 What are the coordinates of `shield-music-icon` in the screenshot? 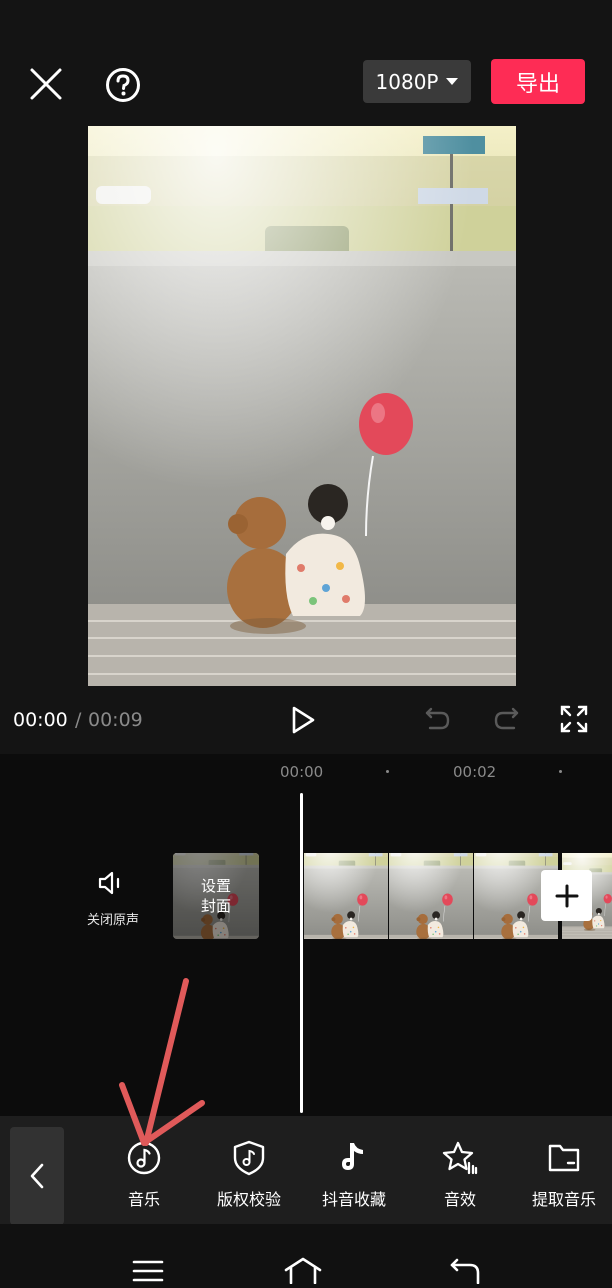 It's located at (249, 1158).